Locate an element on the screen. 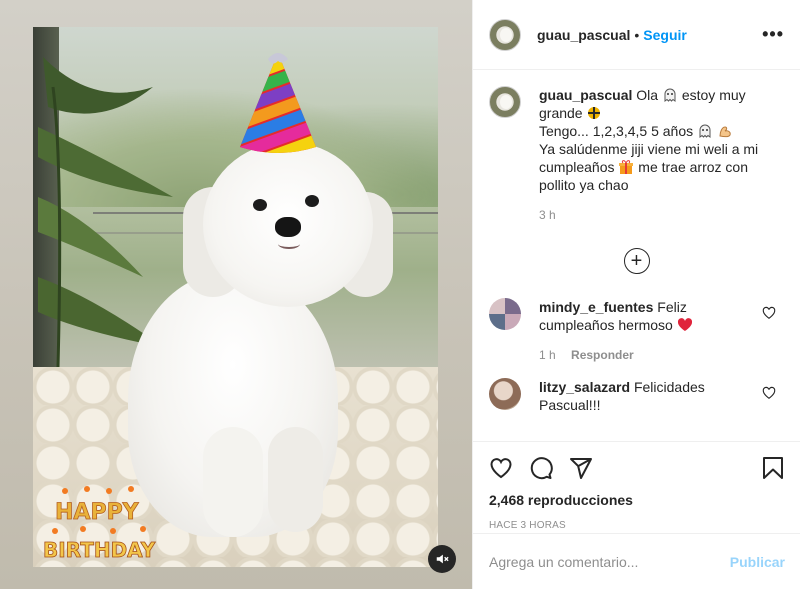  caption-text: Ola is located at coordinates (647, 95).